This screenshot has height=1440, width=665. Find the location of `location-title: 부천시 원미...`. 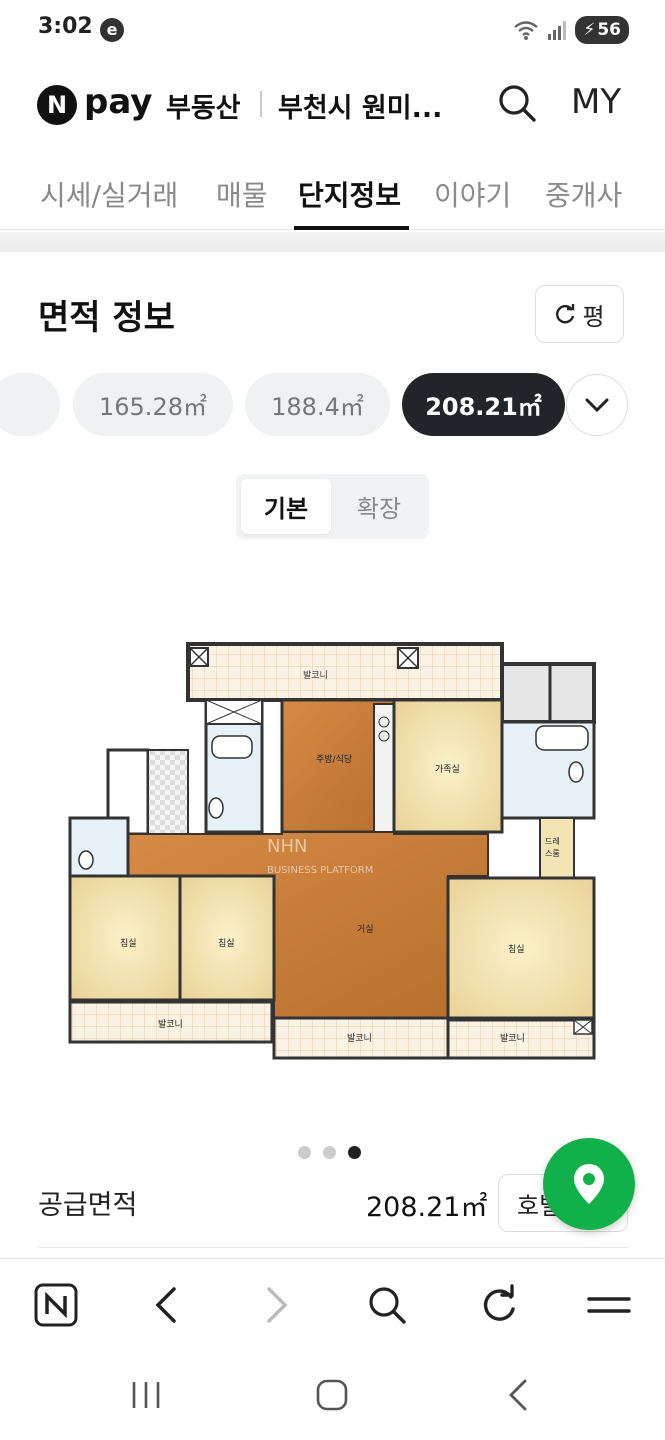

location-title: 부천시 원미... is located at coordinates (360, 105).